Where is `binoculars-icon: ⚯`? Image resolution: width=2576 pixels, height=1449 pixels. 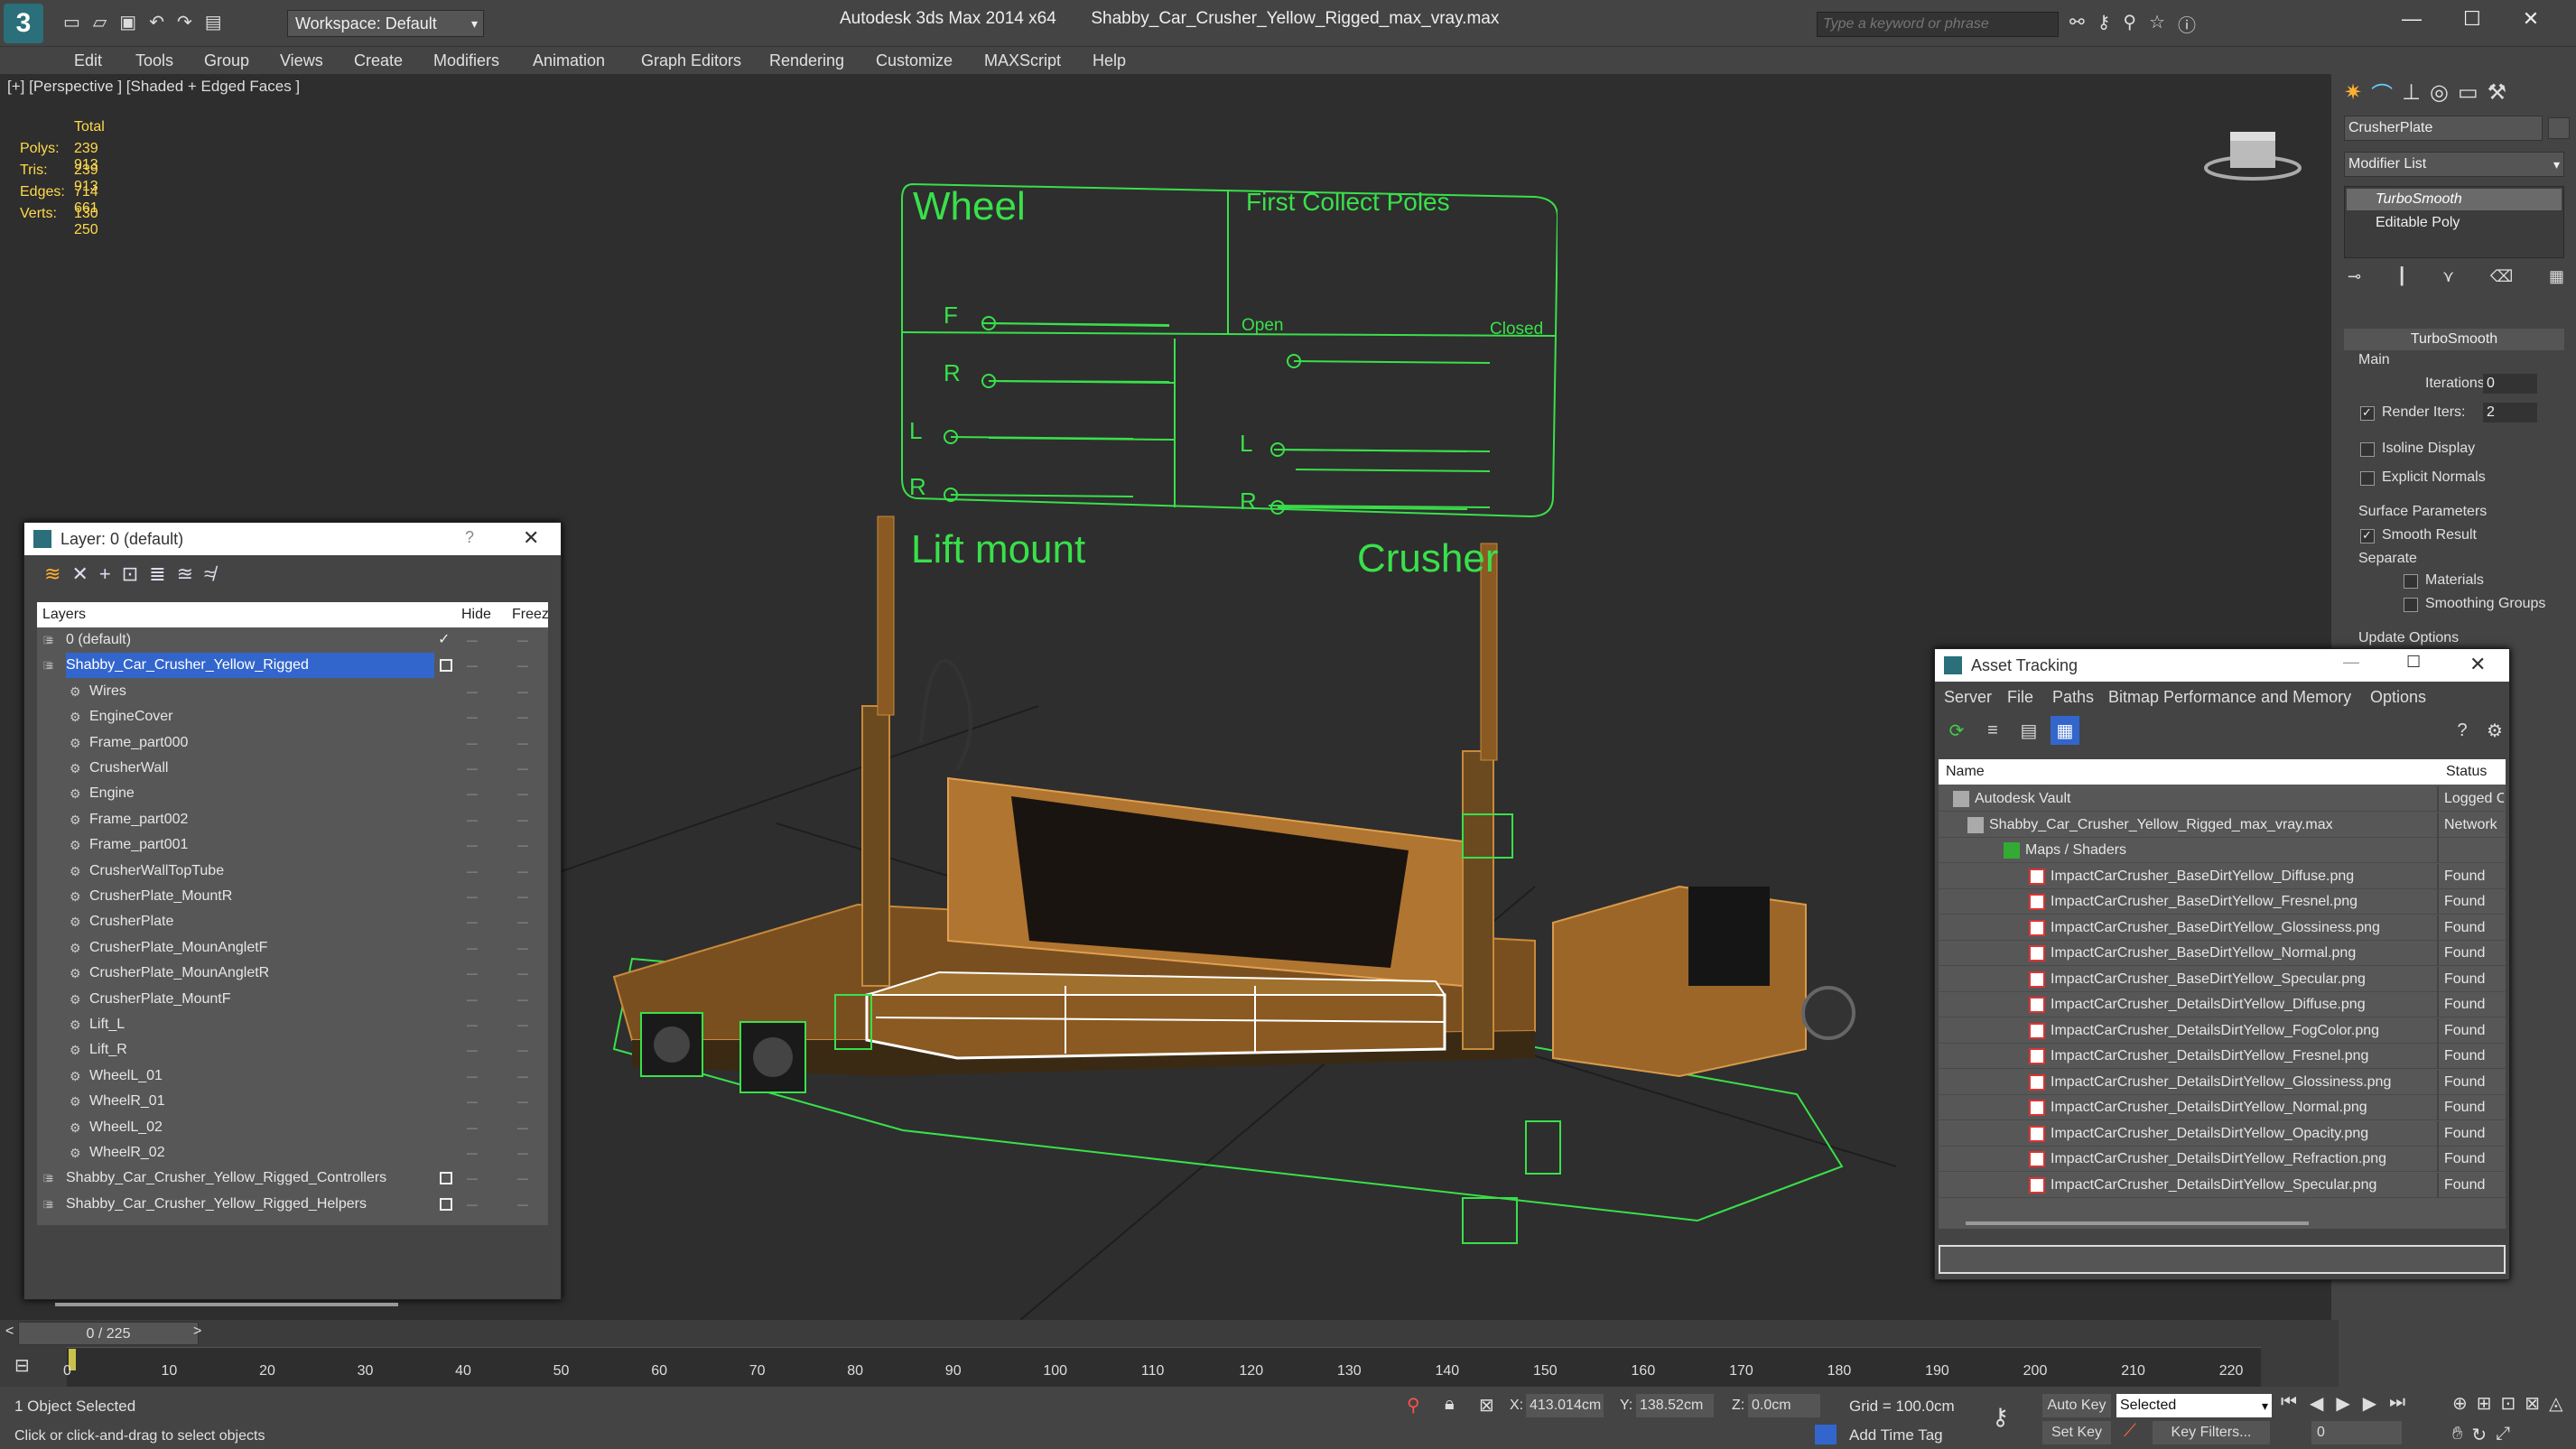
binoculars-icon: ⚯ is located at coordinates (2077, 24).